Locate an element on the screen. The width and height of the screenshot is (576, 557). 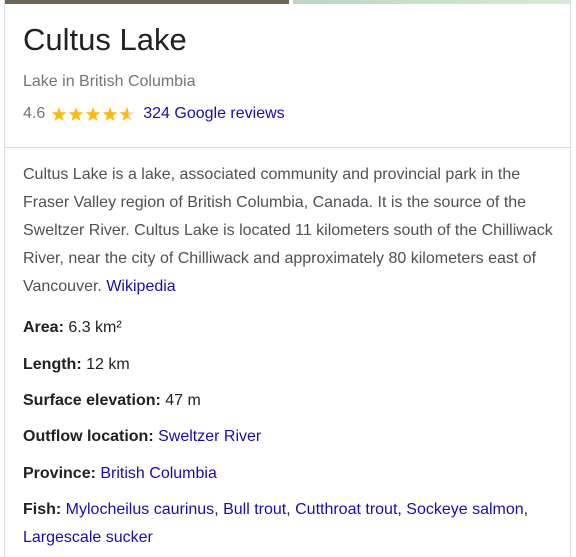
lake-image-right is located at coordinates (431, 2).